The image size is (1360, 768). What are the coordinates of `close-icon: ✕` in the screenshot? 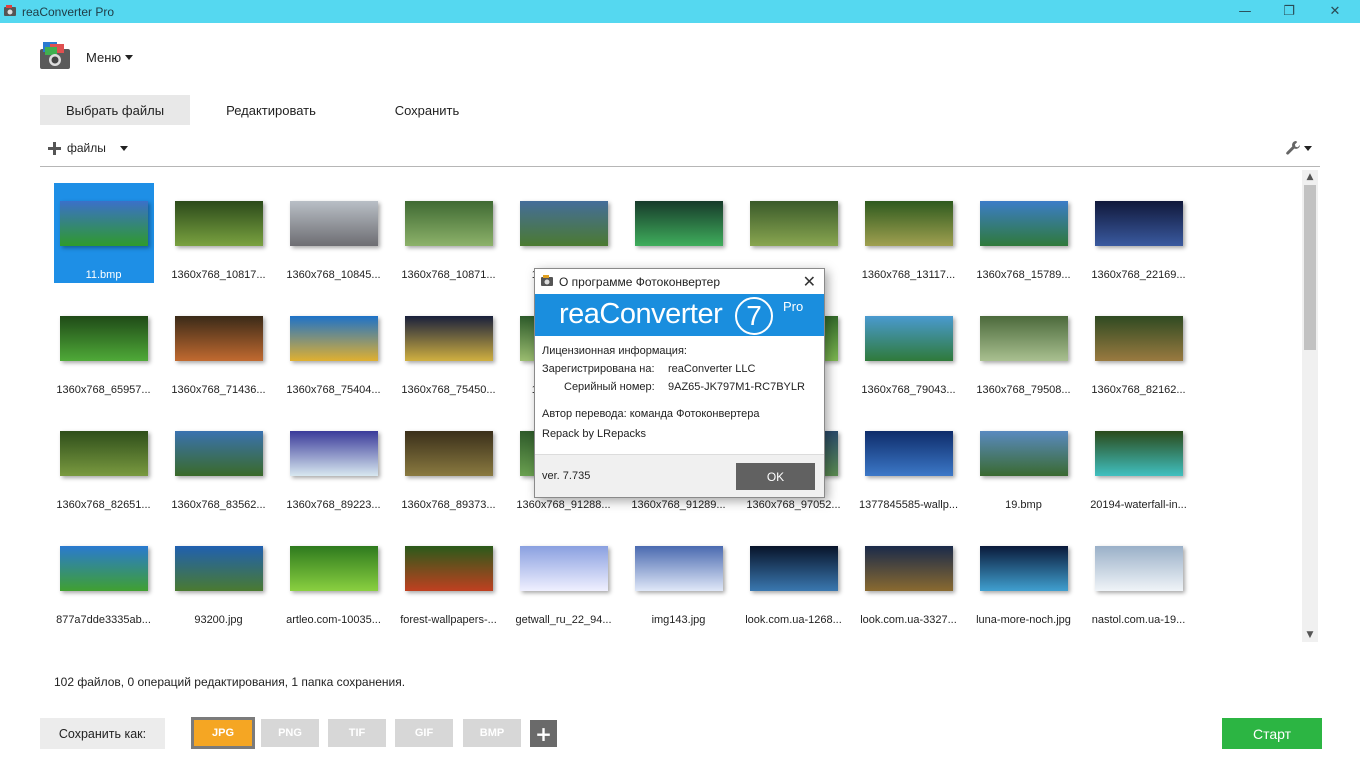 It's located at (809, 281).